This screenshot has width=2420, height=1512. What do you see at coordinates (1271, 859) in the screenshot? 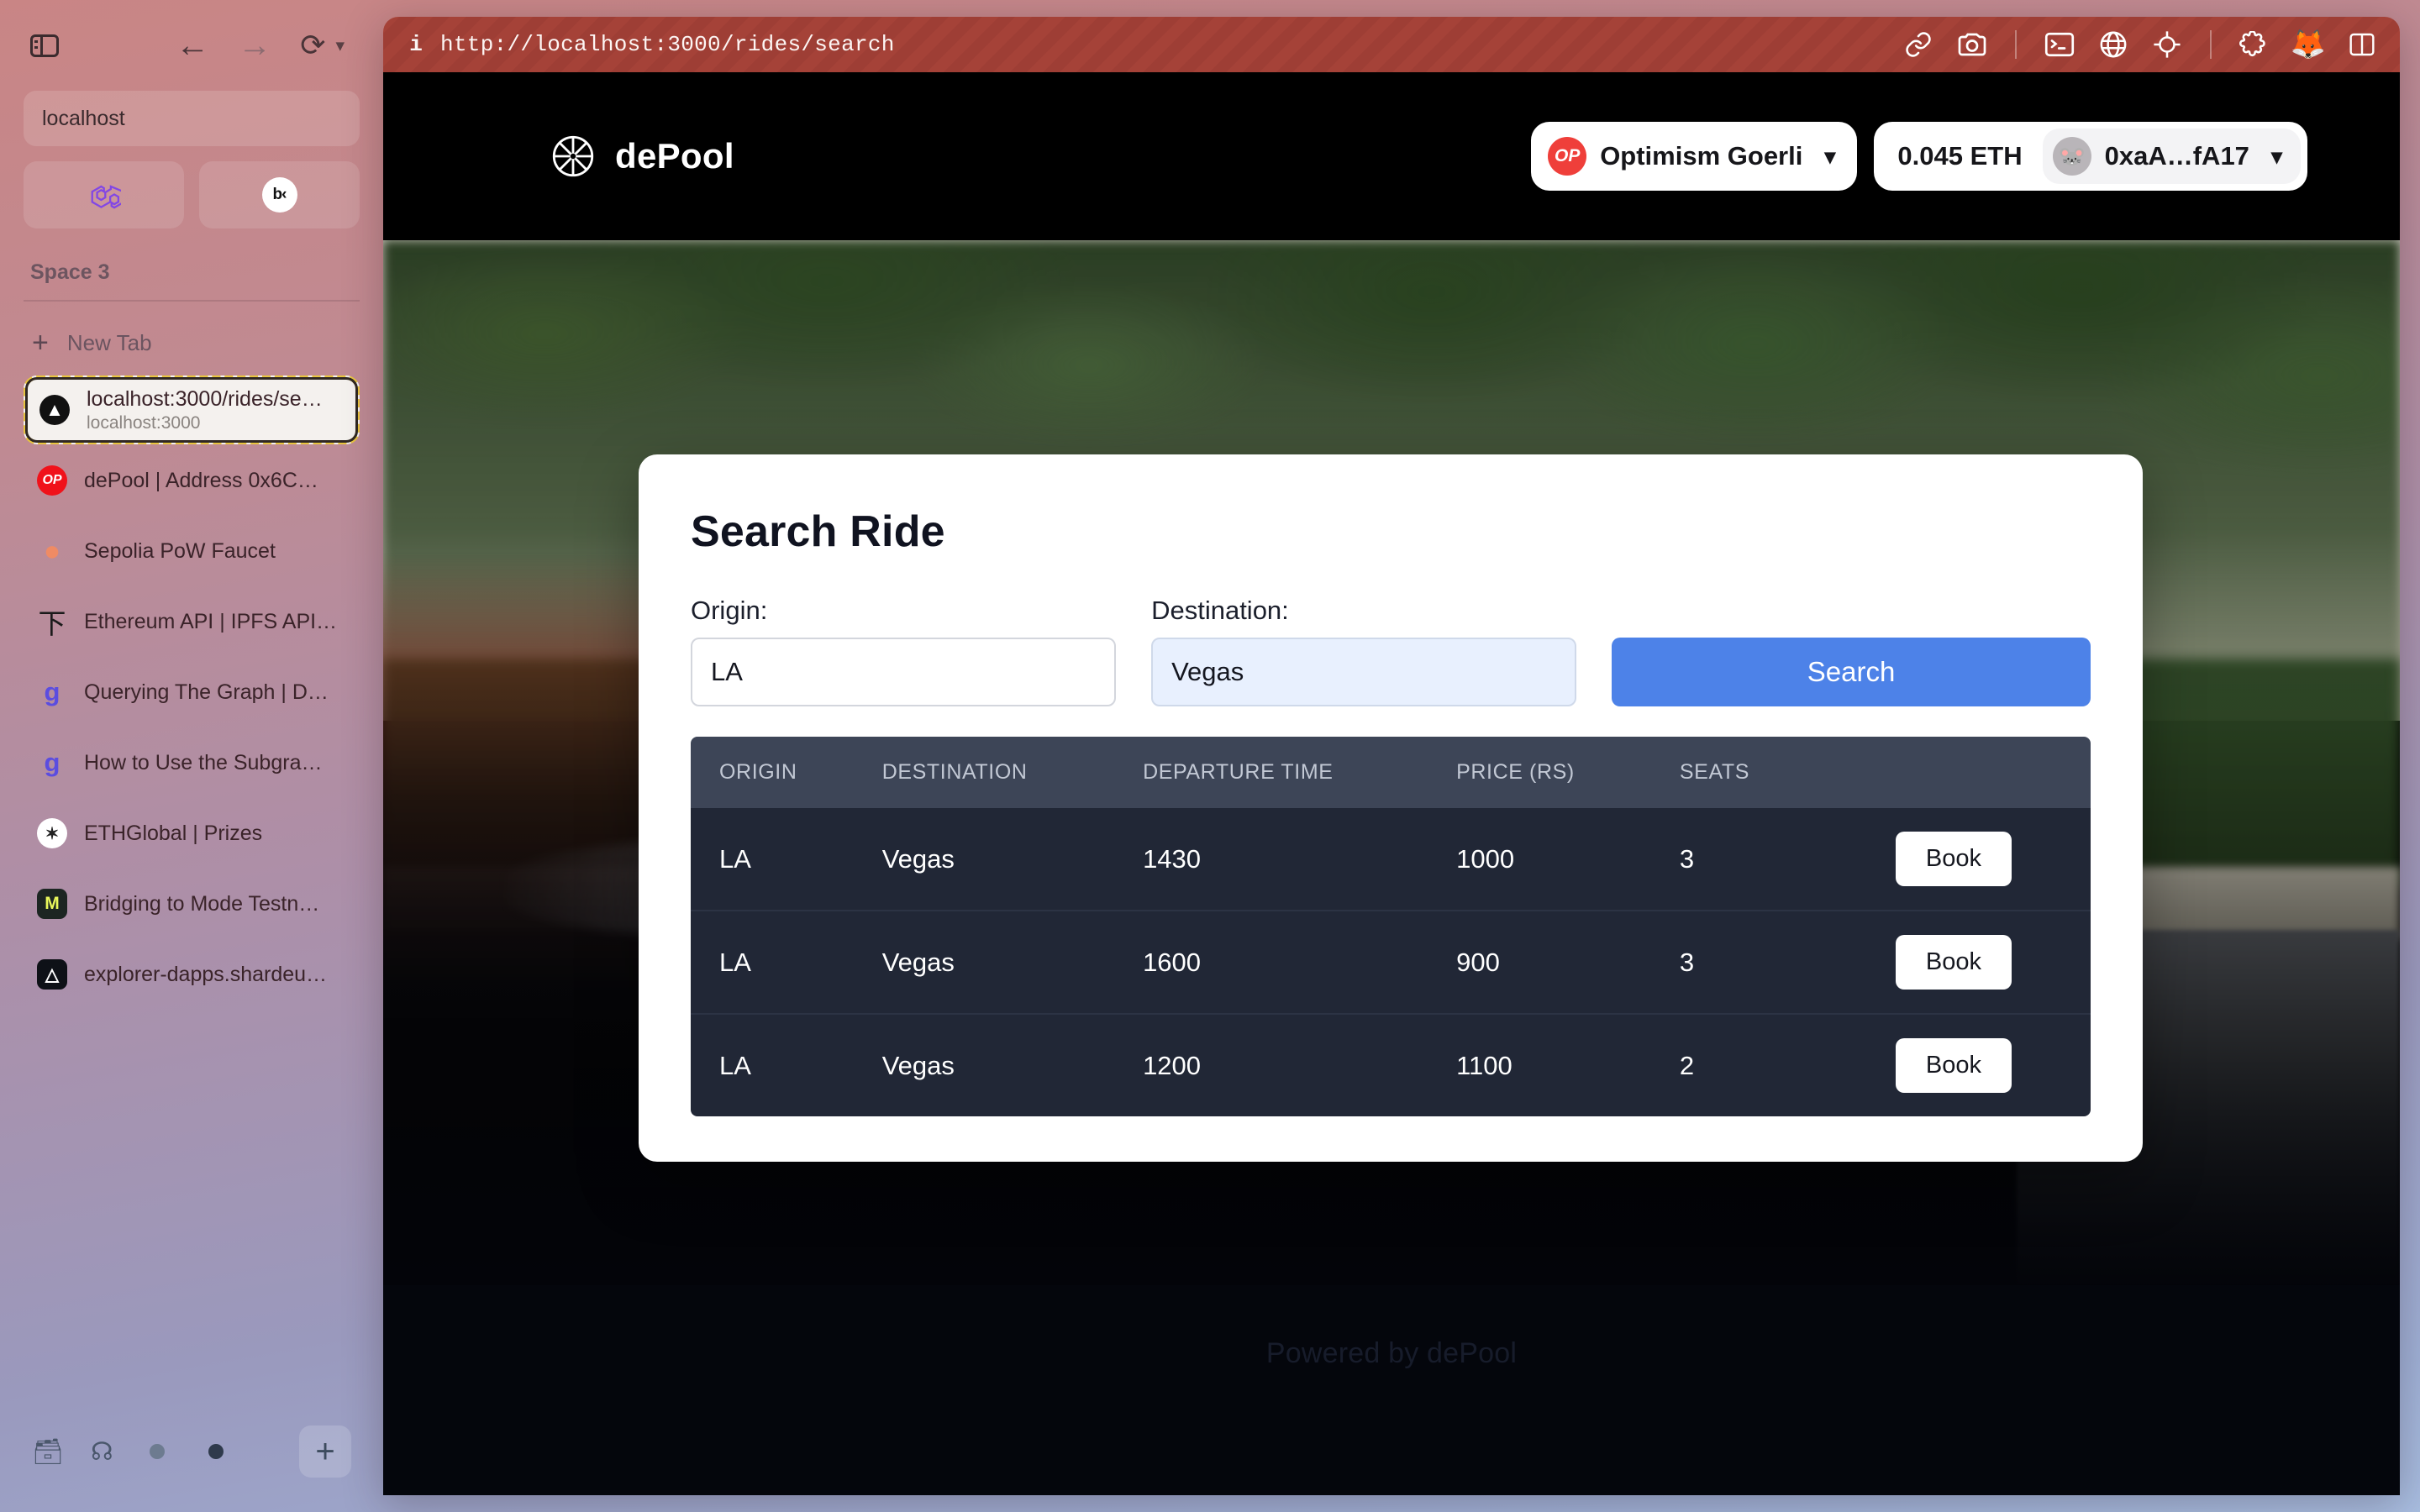
I see `cell-departure-time: 1430` at bounding box center [1271, 859].